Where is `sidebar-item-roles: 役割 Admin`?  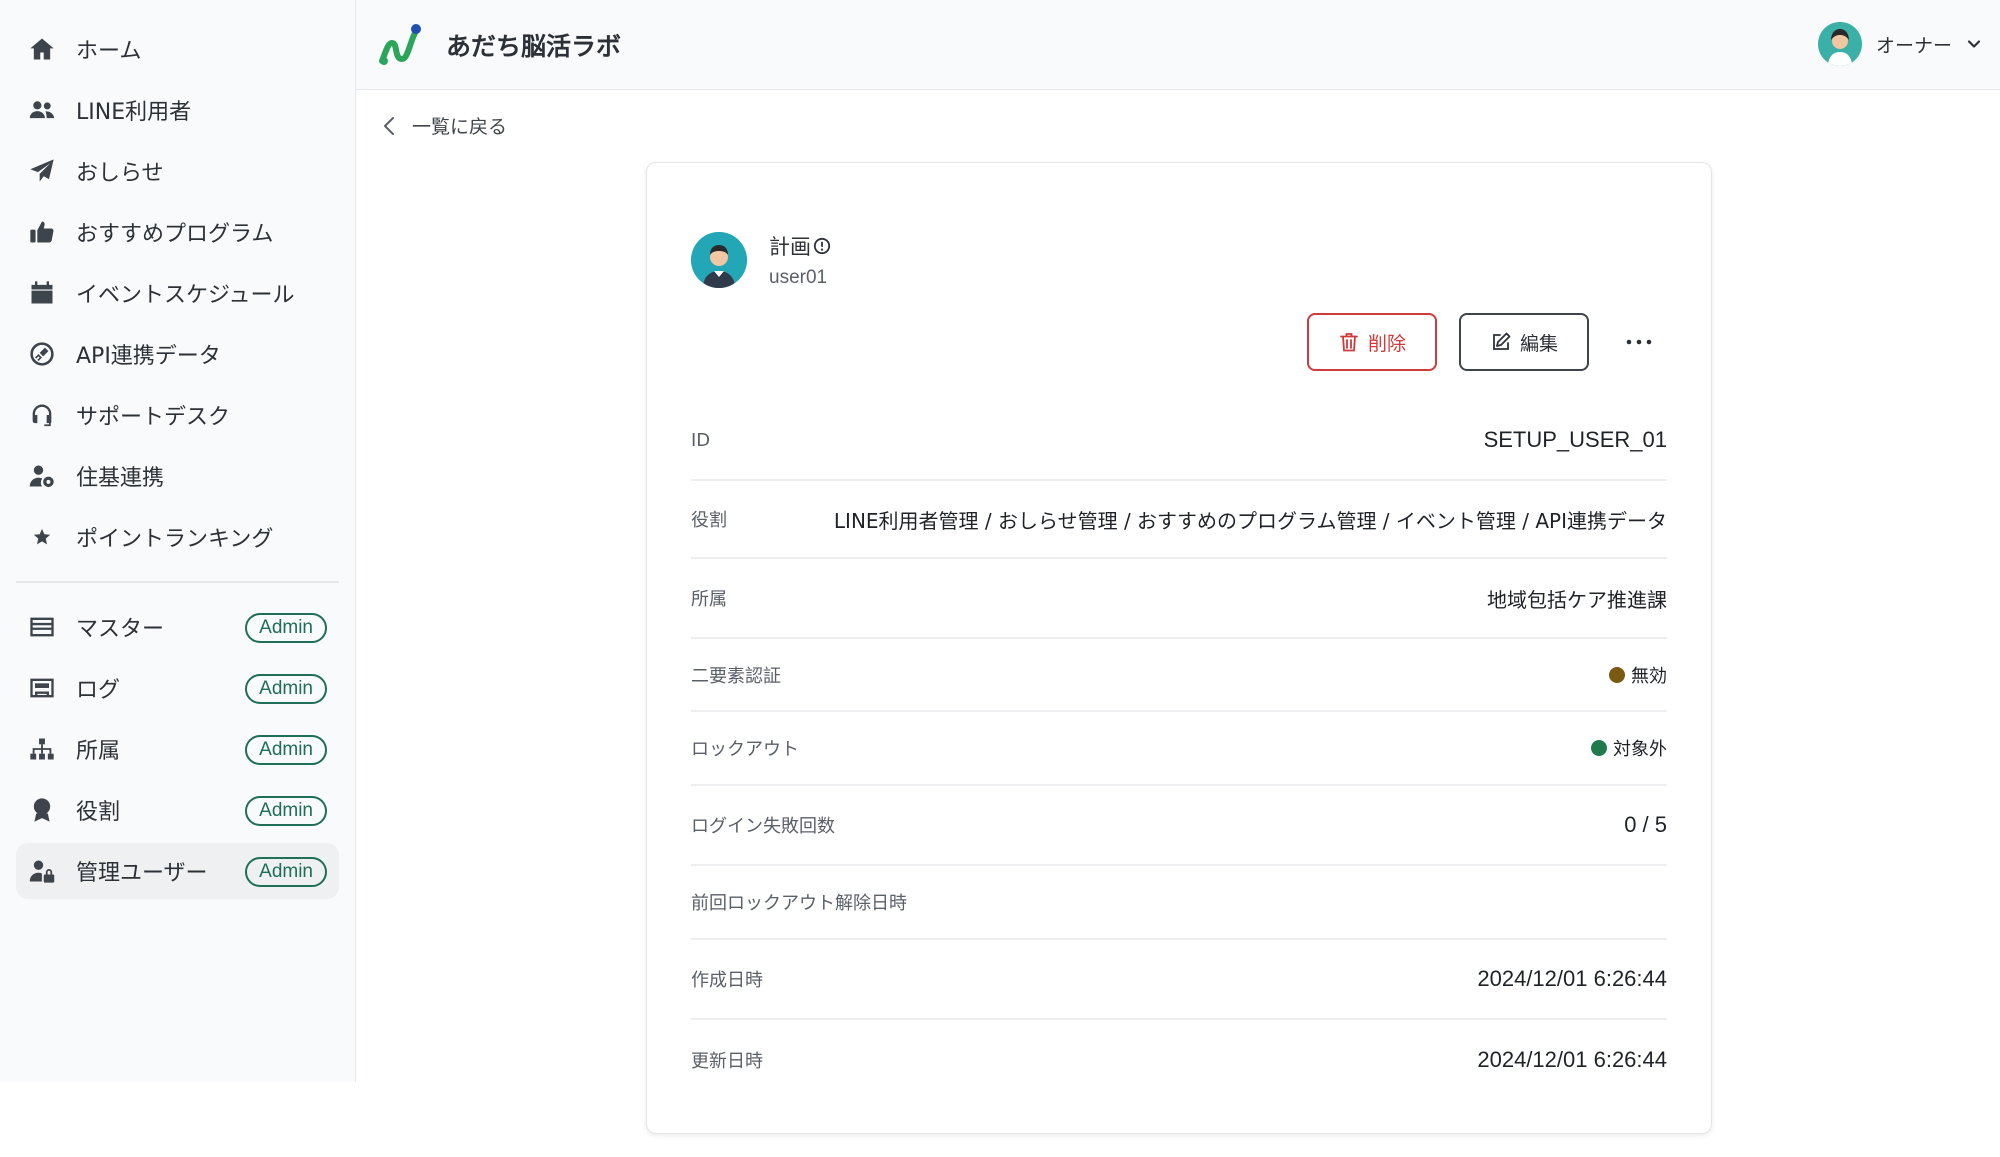 sidebar-item-roles: 役割 Admin is located at coordinates (177, 810).